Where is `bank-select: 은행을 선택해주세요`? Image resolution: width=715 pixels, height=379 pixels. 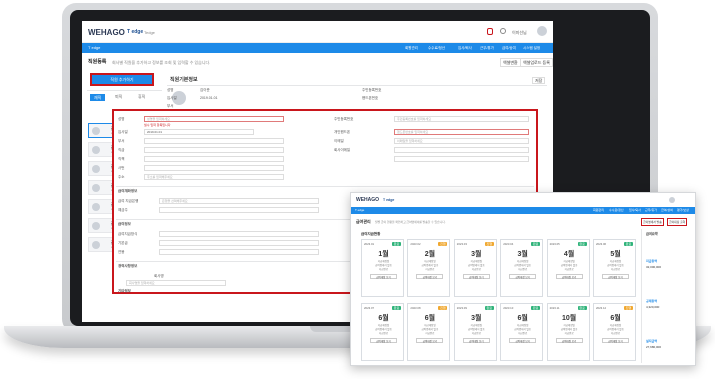 bank-select: 은행을 선택해주세요 is located at coordinates (239, 201).